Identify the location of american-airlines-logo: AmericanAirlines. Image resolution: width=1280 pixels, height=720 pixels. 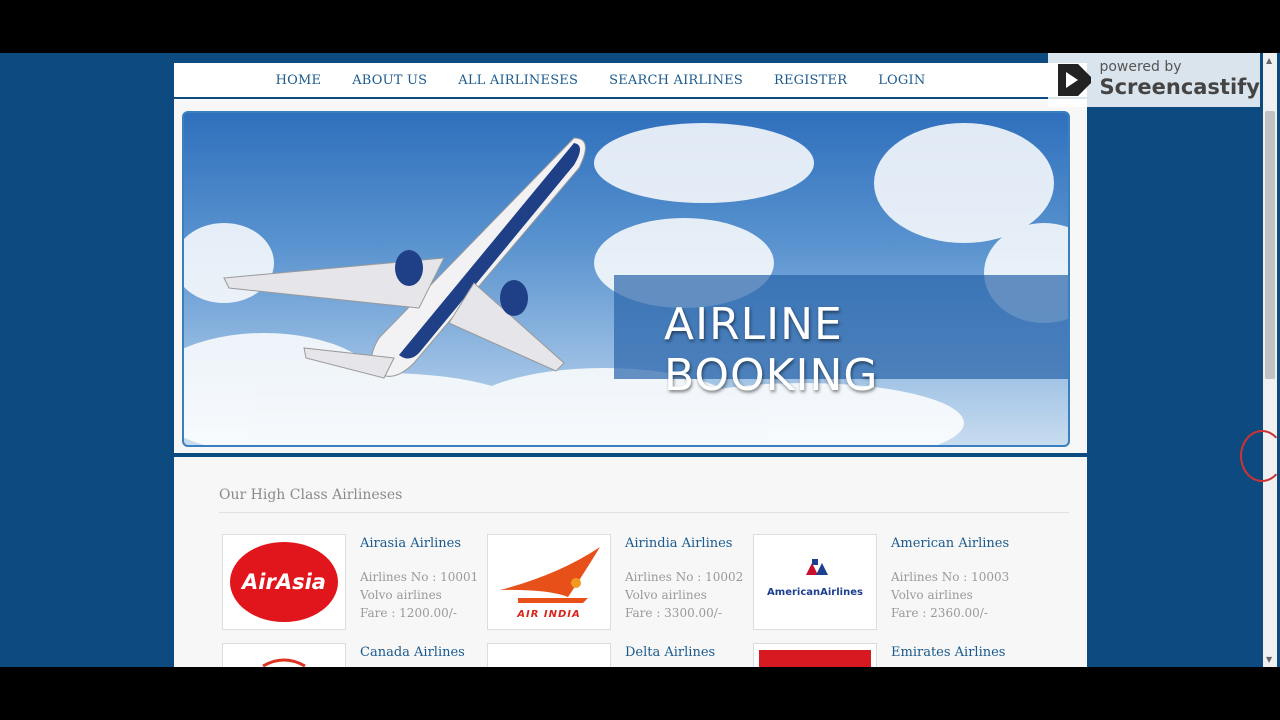
(815, 582).